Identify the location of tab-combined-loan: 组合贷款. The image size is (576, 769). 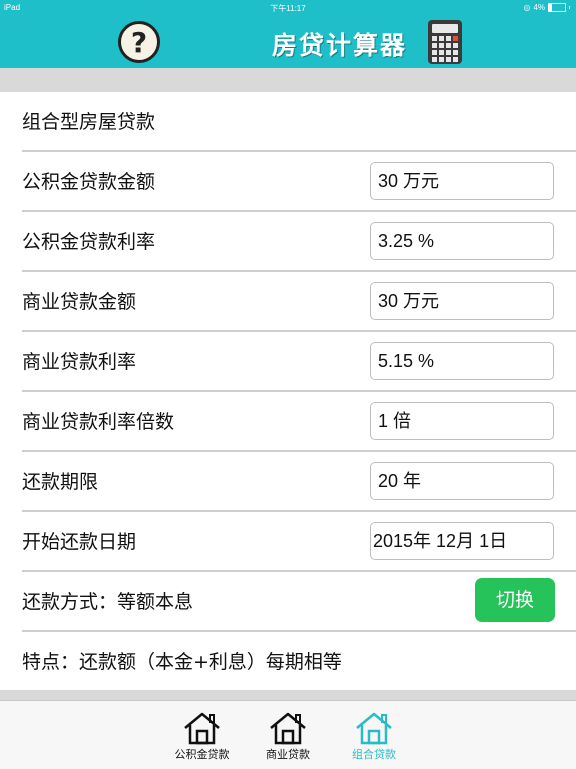
(374, 739).